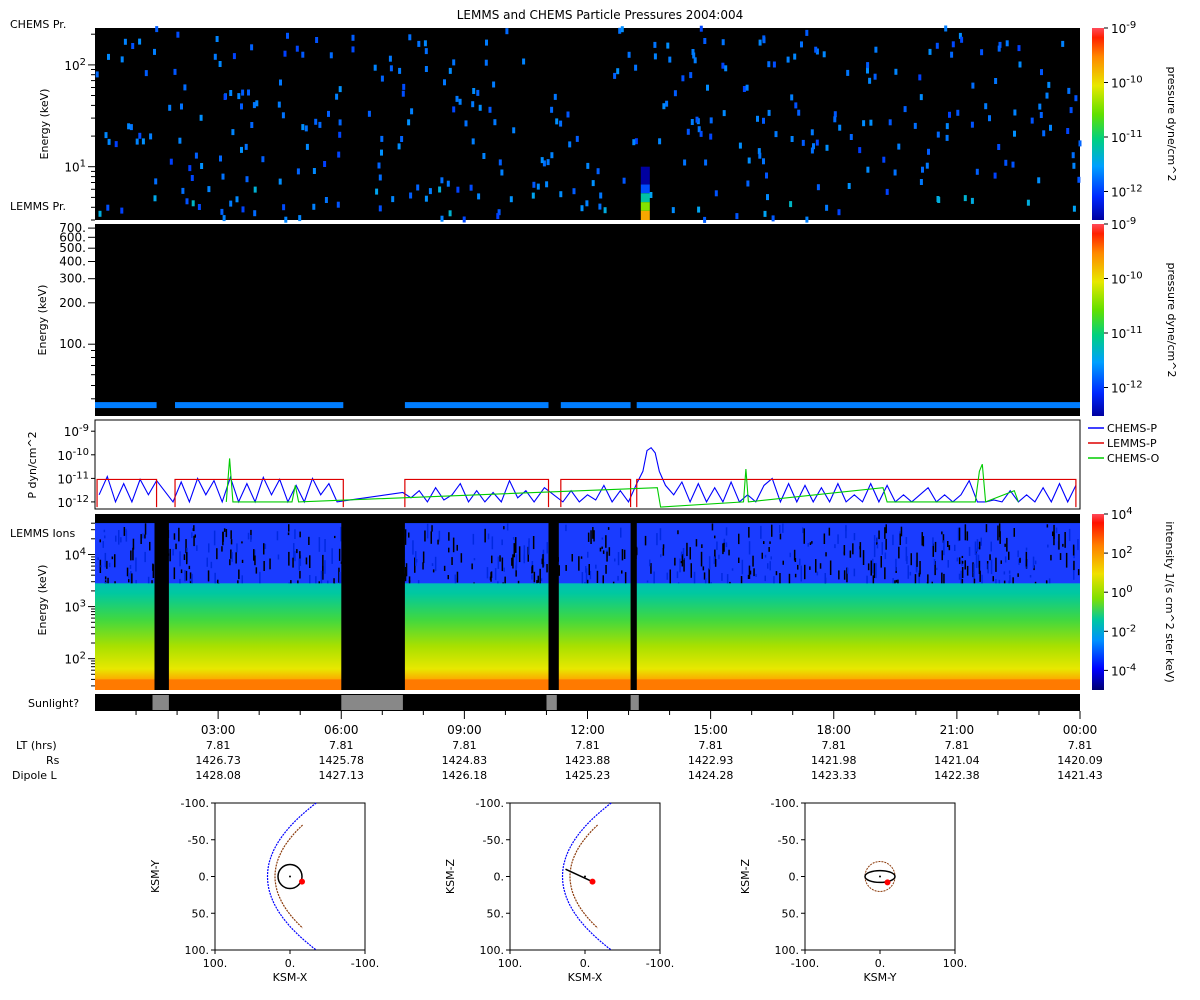  Describe the element at coordinates (75, 65) in the screenshot. I see `chems-tick-label: 102` at that location.